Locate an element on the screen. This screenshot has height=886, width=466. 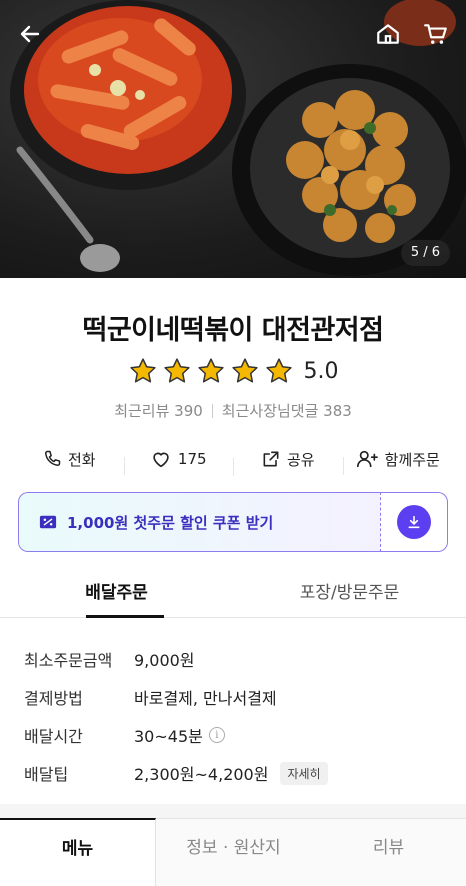
like-button: 175 is located at coordinates (178, 461).